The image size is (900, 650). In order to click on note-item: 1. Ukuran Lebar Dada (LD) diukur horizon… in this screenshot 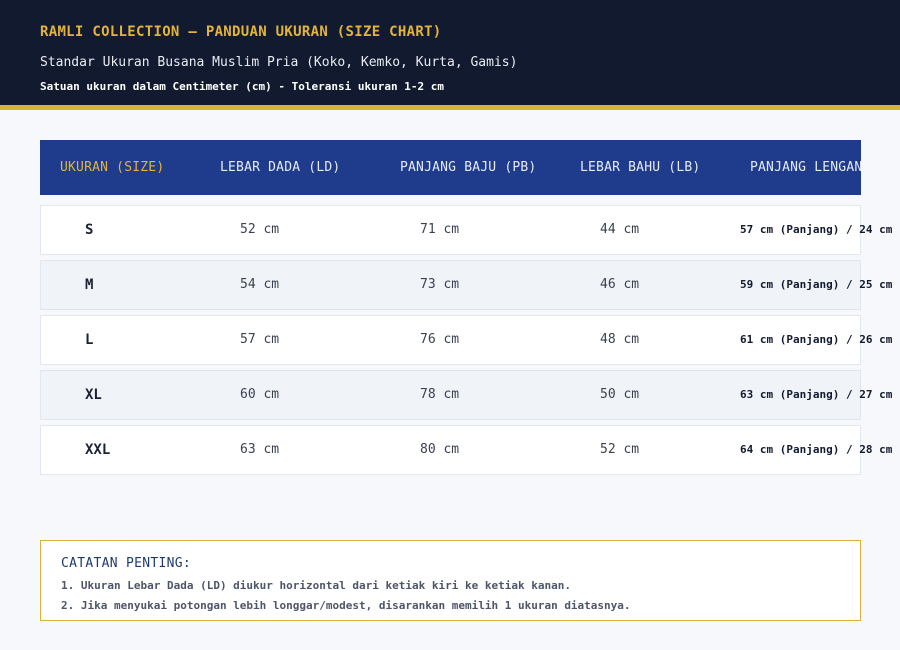, I will do `click(316, 585)`.